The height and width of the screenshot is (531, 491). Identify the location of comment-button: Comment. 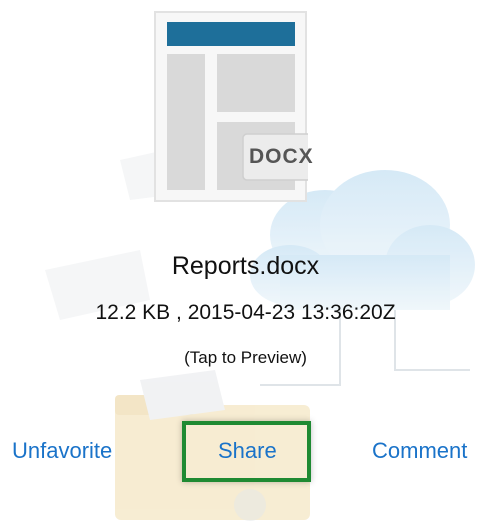
(419, 451).